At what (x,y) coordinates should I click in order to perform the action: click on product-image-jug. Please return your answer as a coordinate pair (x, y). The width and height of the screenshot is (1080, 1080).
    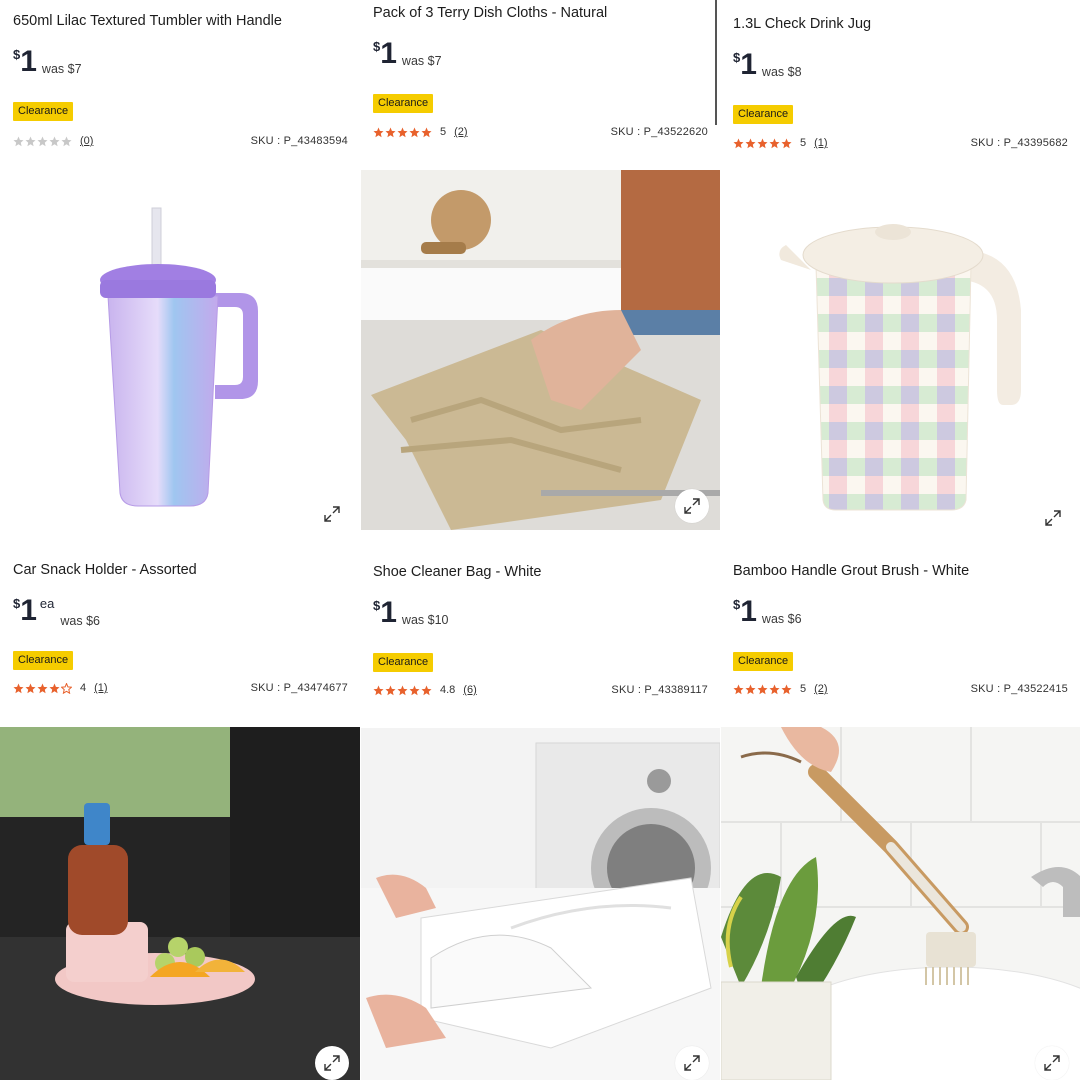
    Looking at the image, I should click on (900, 351).